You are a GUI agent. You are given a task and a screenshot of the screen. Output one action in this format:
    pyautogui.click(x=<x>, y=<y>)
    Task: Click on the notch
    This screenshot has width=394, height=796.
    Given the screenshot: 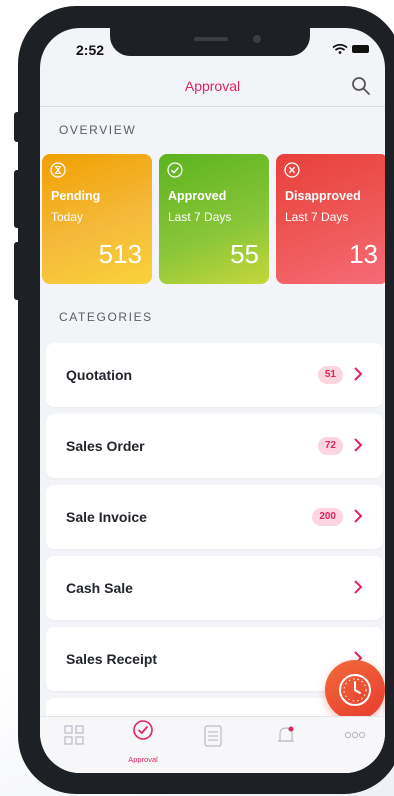 What is the action you would take?
    pyautogui.click(x=210, y=42)
    